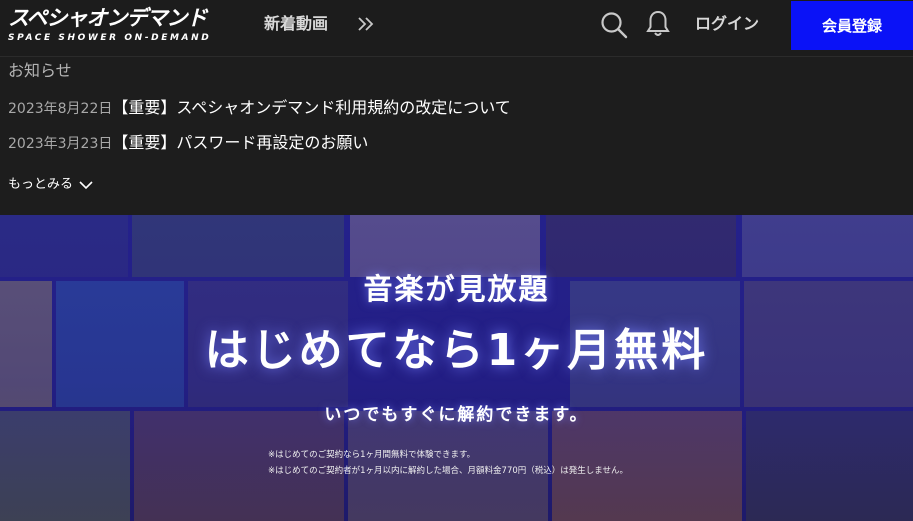 The height and width of the screenshot is (521, 913). What do you see at coordinates (372, 455) in the screenshot?
I see `hero-note: ※はじめてのご契約なら1ヶ月間無料で体験できます。` at bounding box center [372, 455].